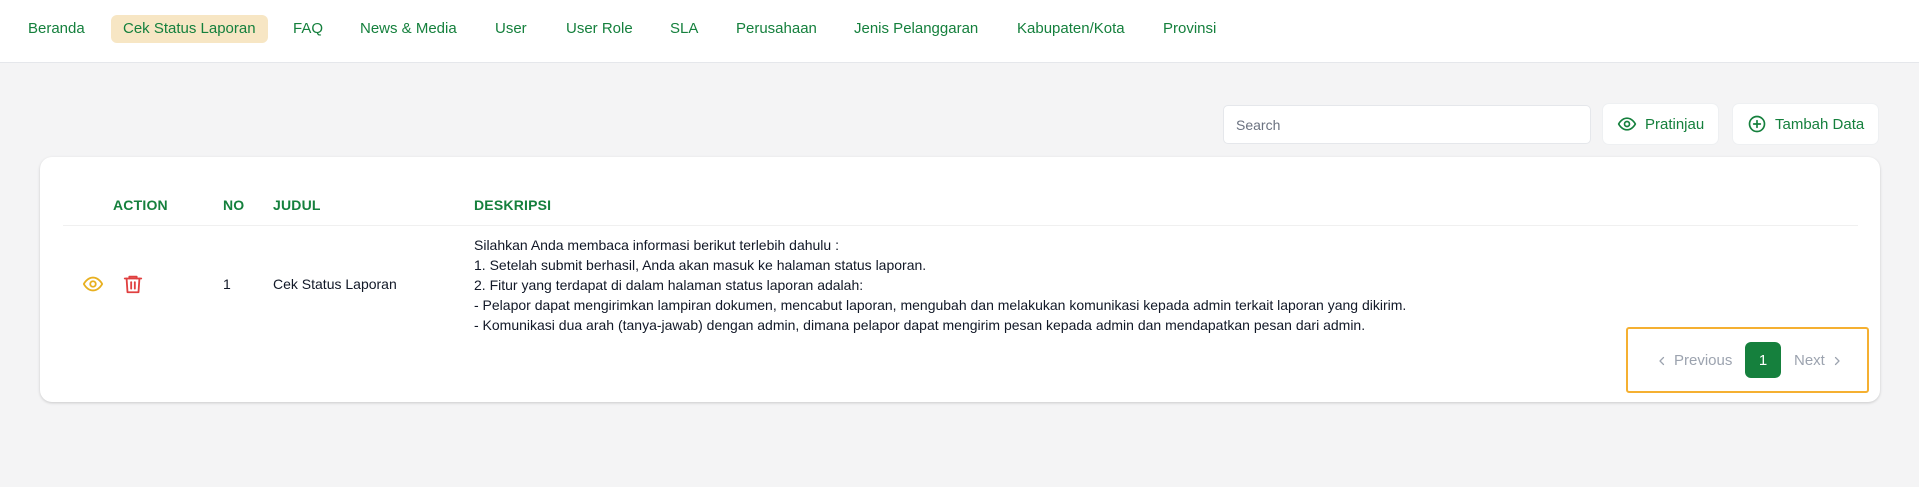 This screenshot has width=1919, height=487. I want to click on preview-button-label: Pratinjau, so click(1675, 124).